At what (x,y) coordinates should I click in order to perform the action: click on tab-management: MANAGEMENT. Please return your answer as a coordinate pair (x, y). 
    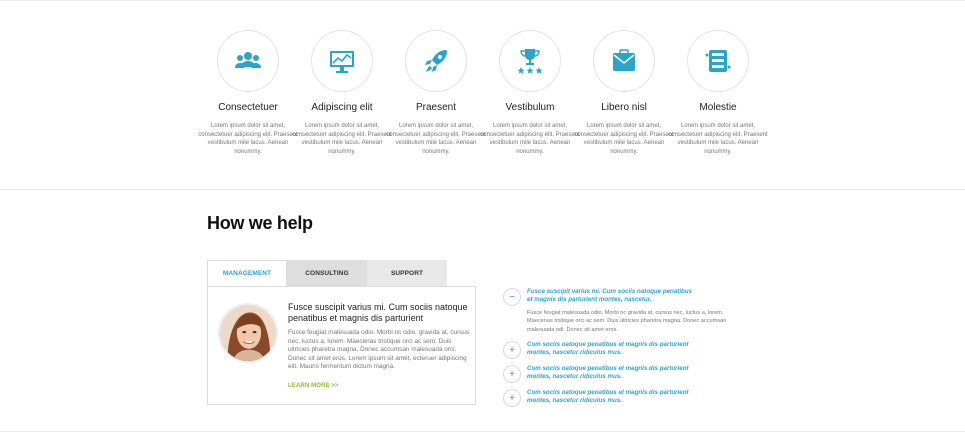
    Looking at the image, I should click on (247, 273).